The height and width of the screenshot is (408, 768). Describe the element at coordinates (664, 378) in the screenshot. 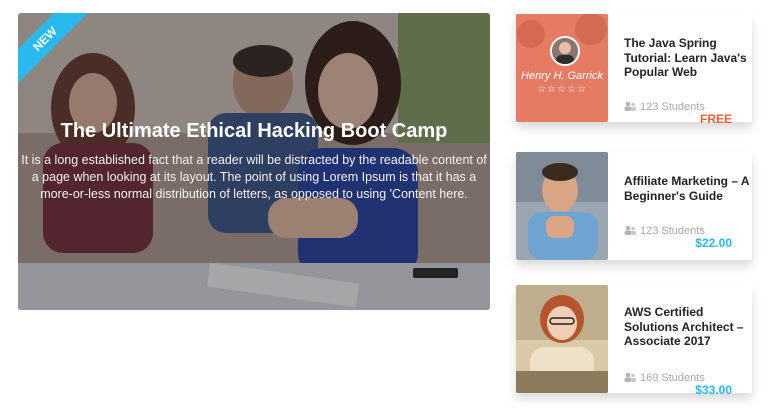

I see `students-count: 169 Students` at that location.